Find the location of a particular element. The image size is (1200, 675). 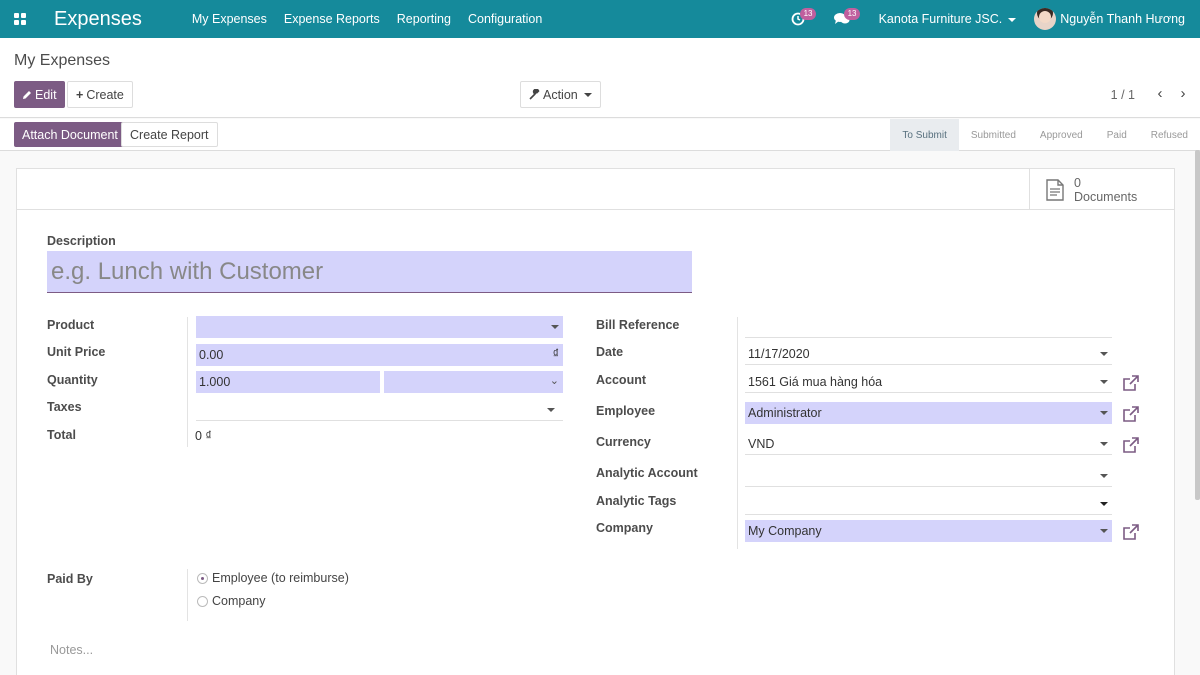

documents-smart-button: 0 Documents is located at coordinates (1101, 189).